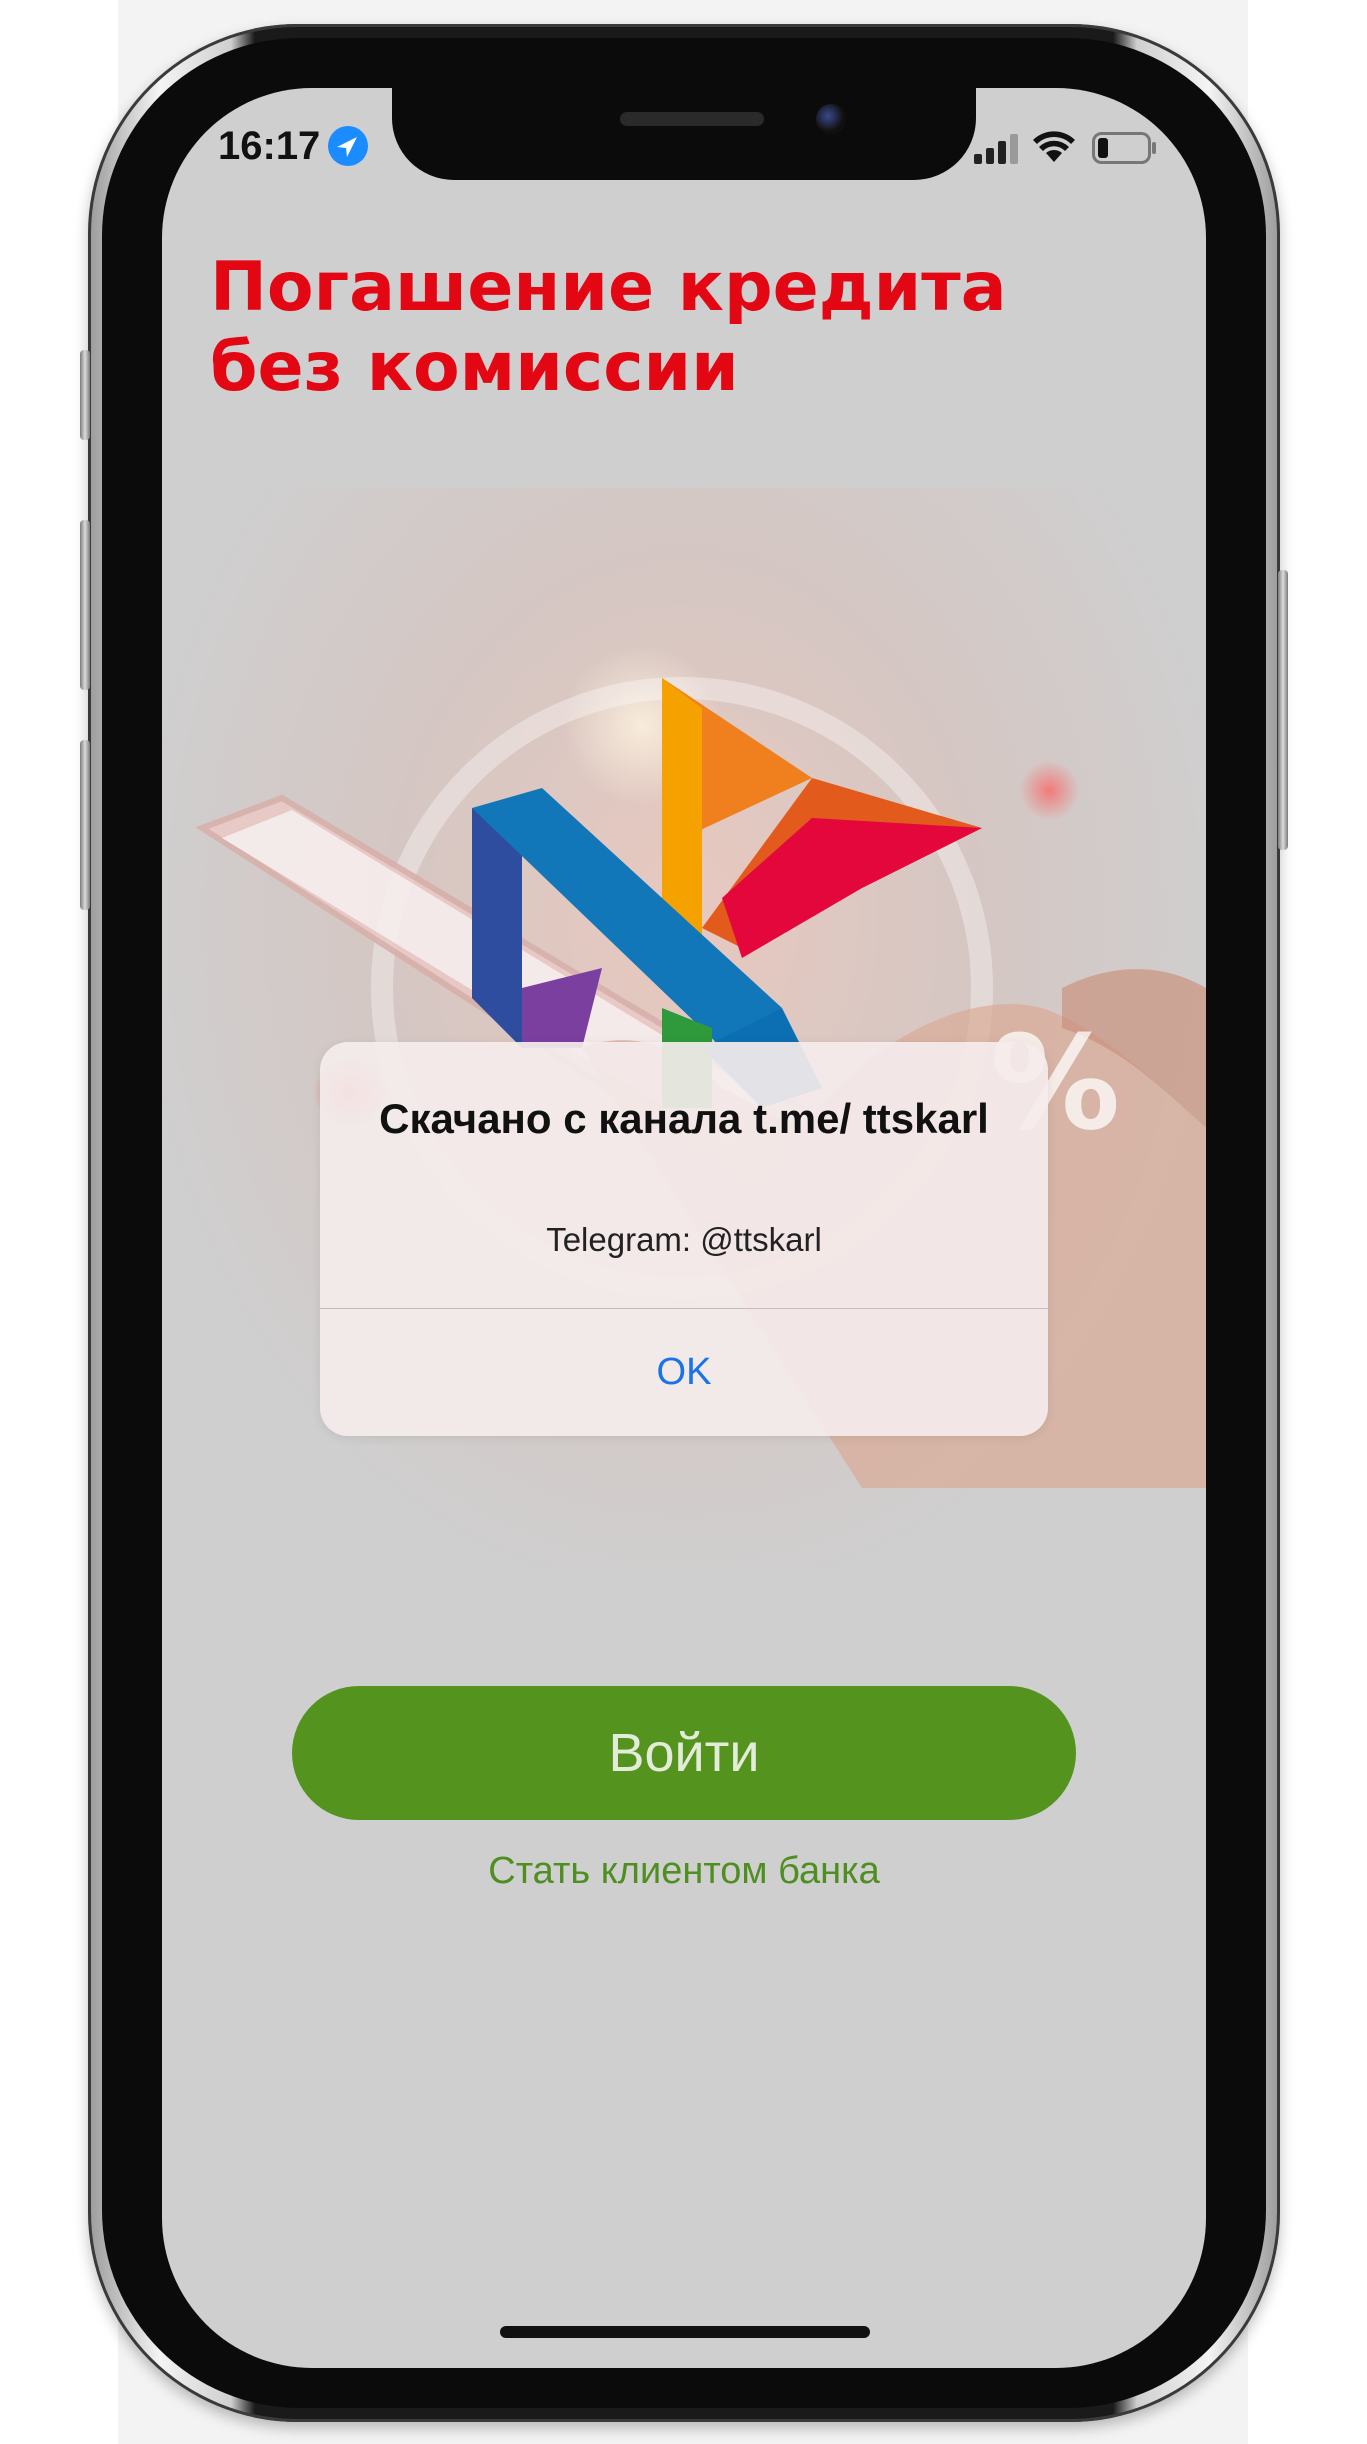 Image resolution: width=1367 pixels, height=2444 pixels. Describe the element at coordinates (684, 1753) in the screenshot. I see `login-button: Войти` at that location.